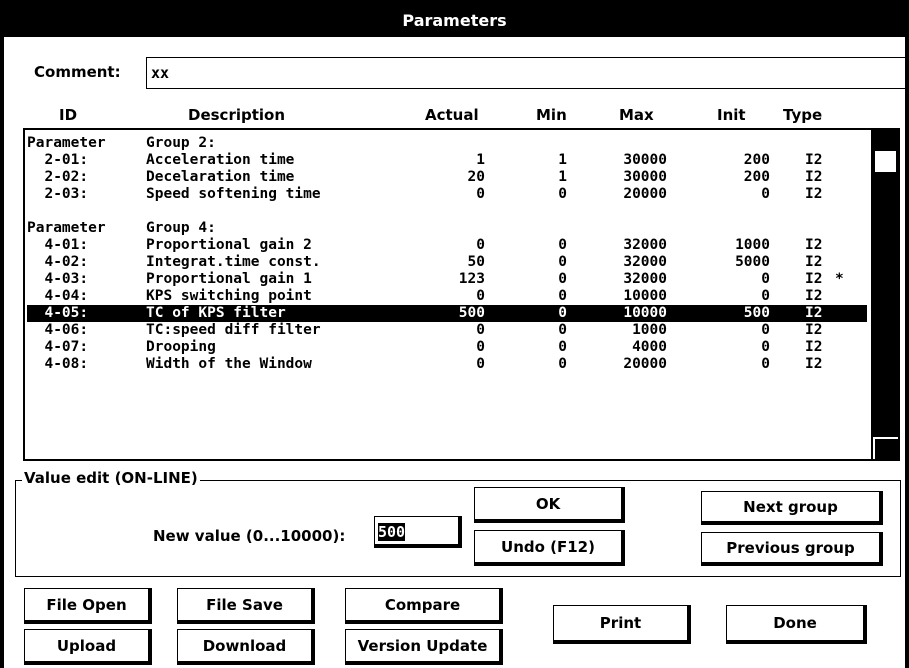 This screenshot has width=909, height=668. I want to click on param-description: Speed softening time, so click(233, 194).